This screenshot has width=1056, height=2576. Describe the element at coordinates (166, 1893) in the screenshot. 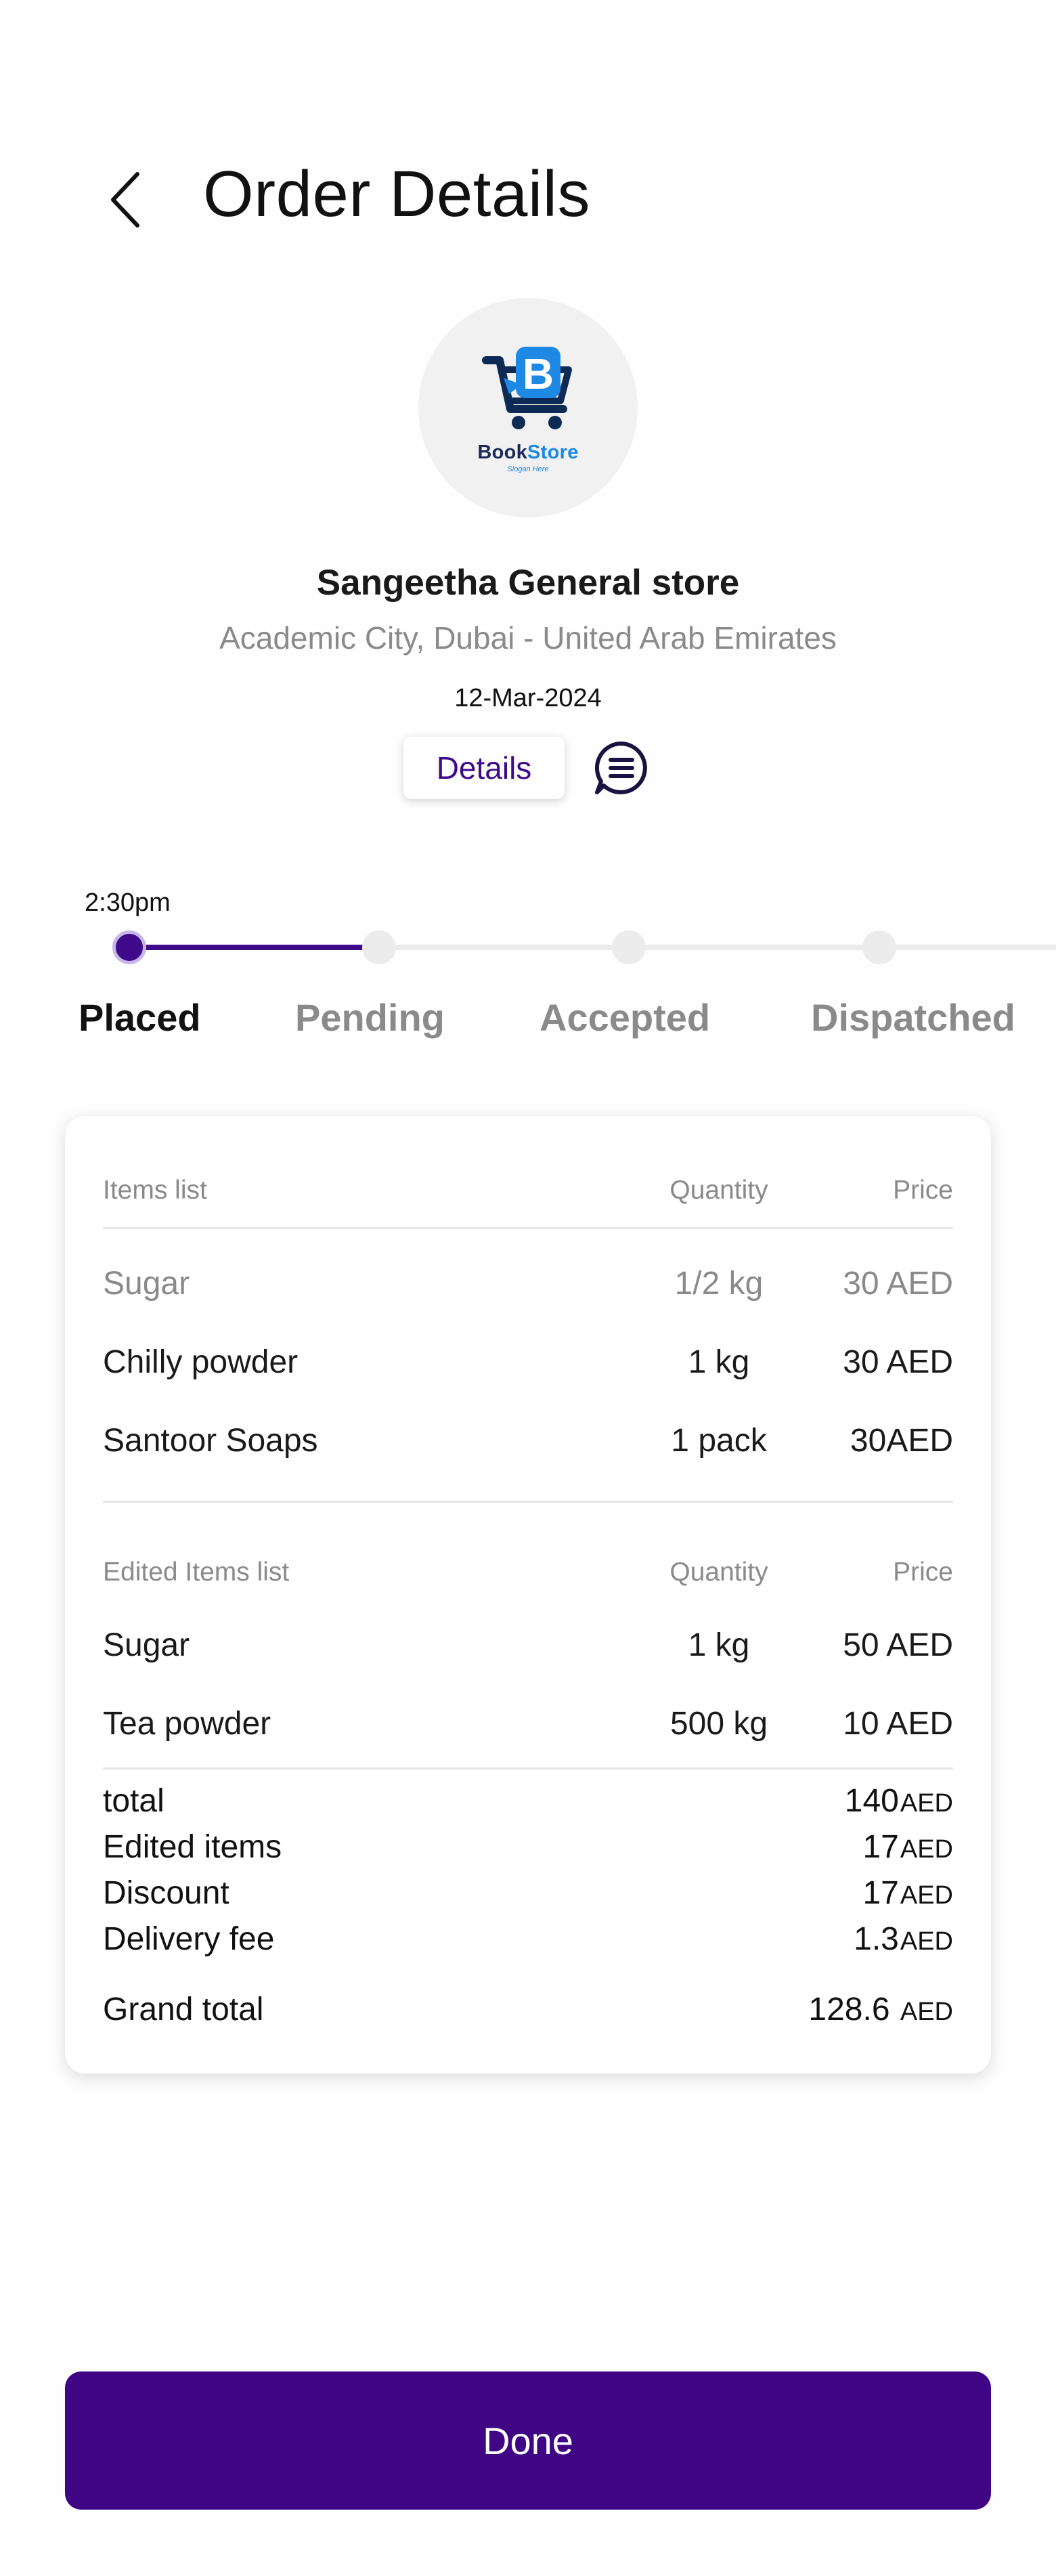

I see `summary-label: Discount` at that location.